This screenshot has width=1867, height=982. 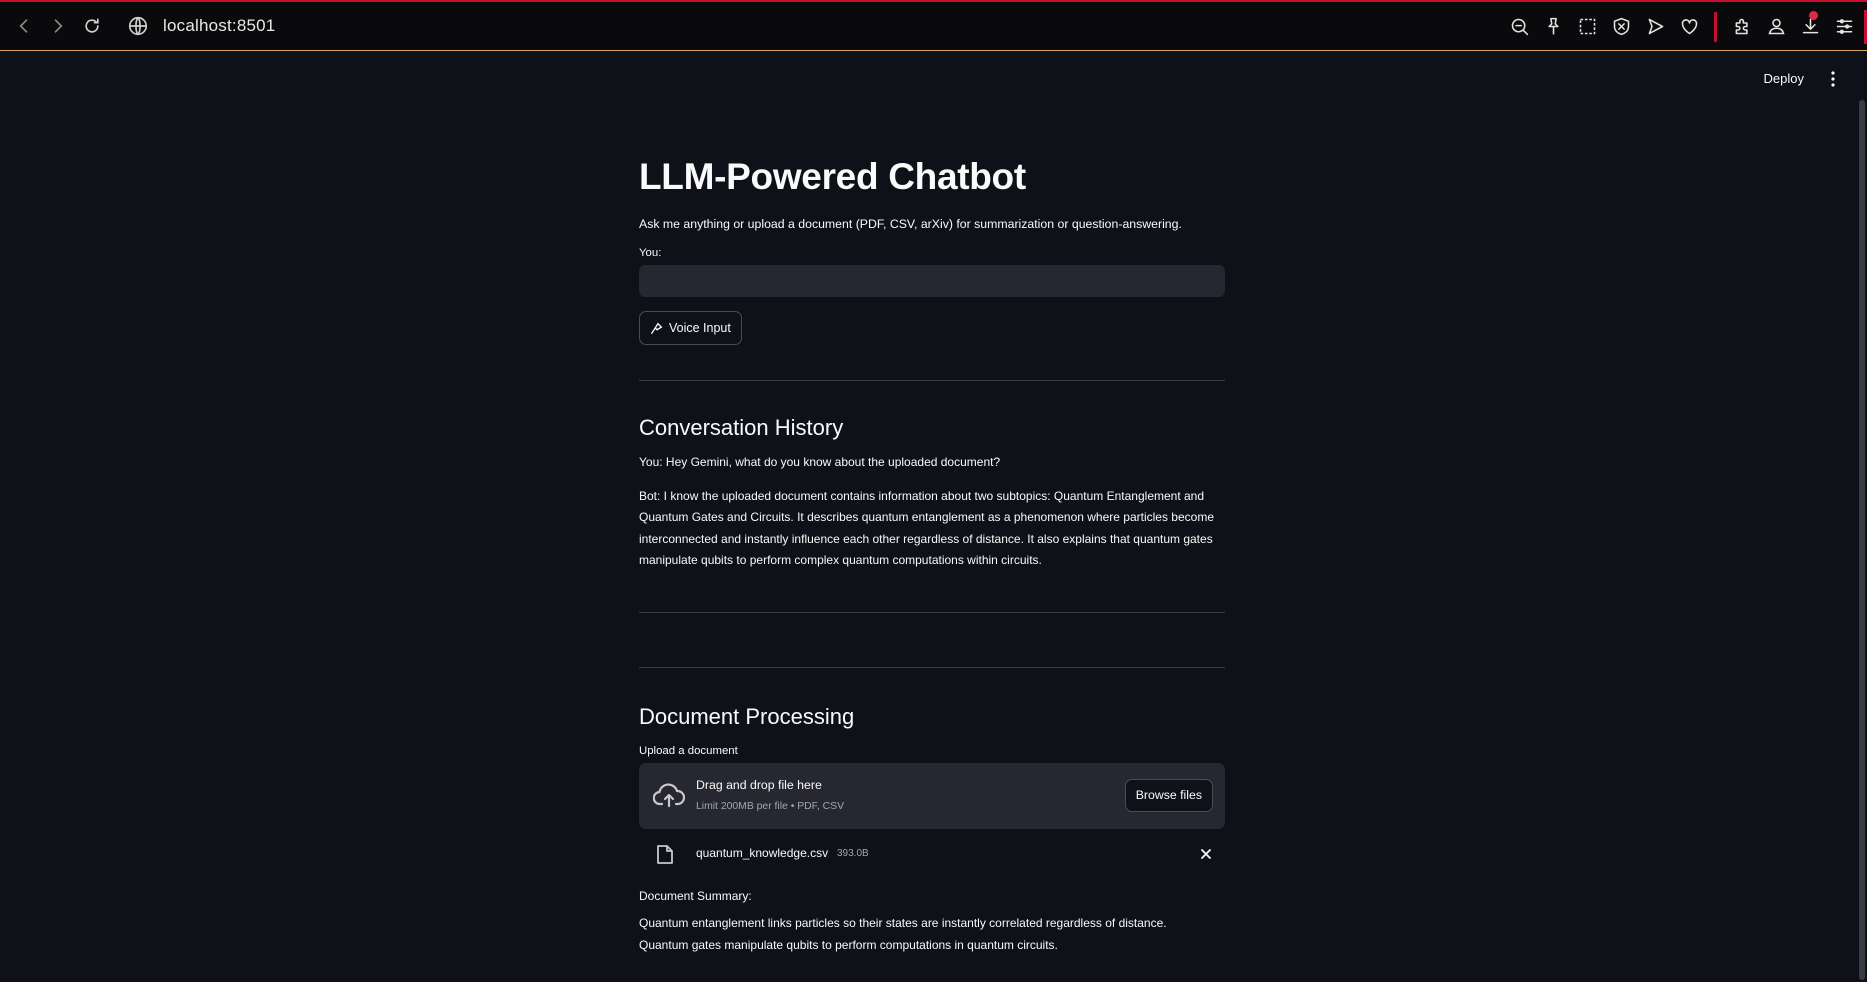 I want to click on back-icon, so click(x=23, y=26).